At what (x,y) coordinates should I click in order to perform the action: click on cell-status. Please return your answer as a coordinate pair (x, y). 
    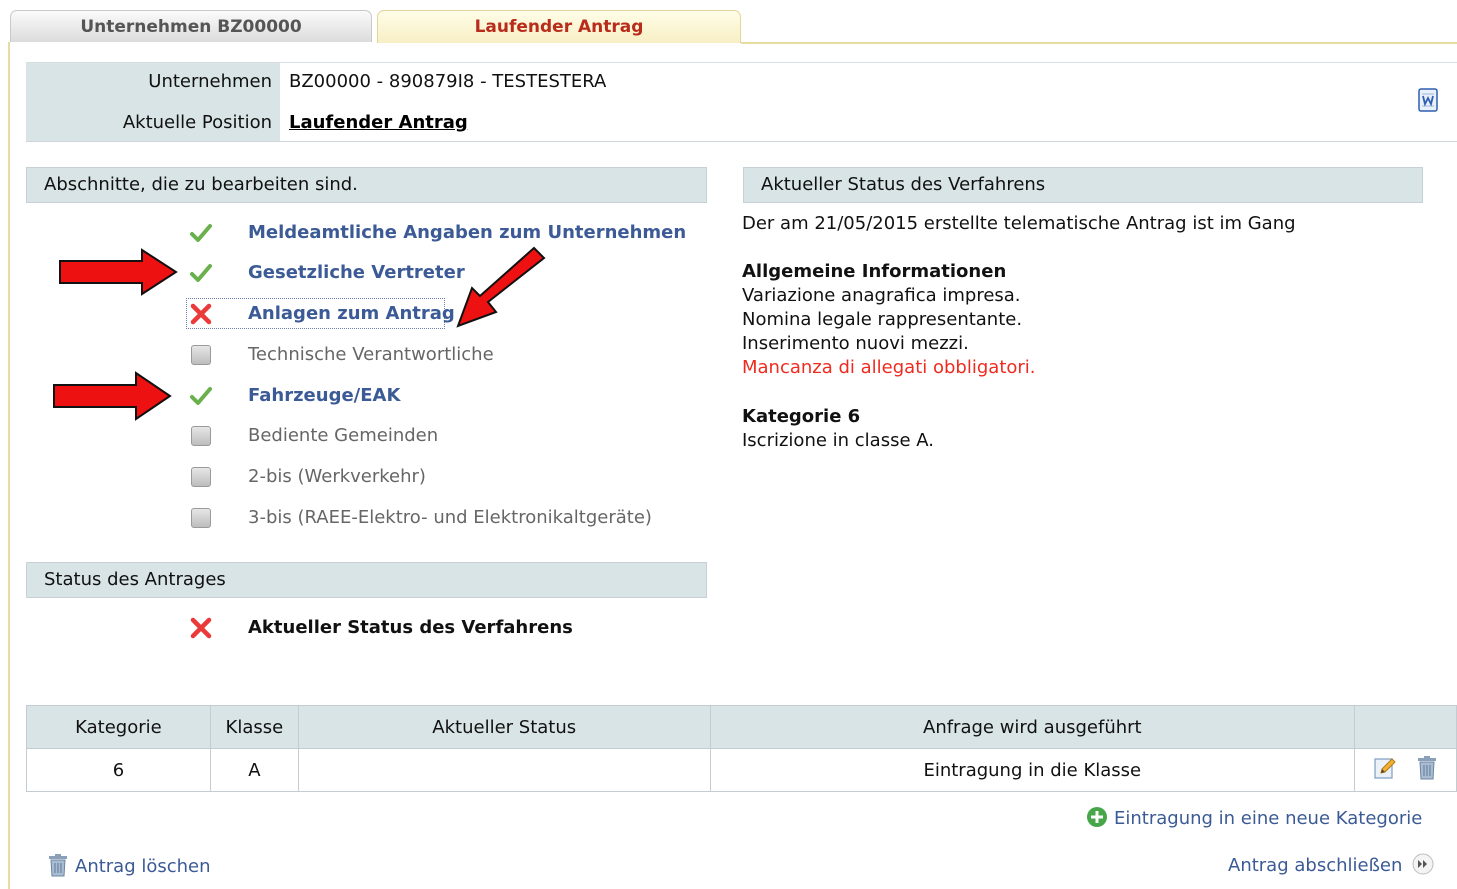
    Looking at the image, I should click on (504, 770).